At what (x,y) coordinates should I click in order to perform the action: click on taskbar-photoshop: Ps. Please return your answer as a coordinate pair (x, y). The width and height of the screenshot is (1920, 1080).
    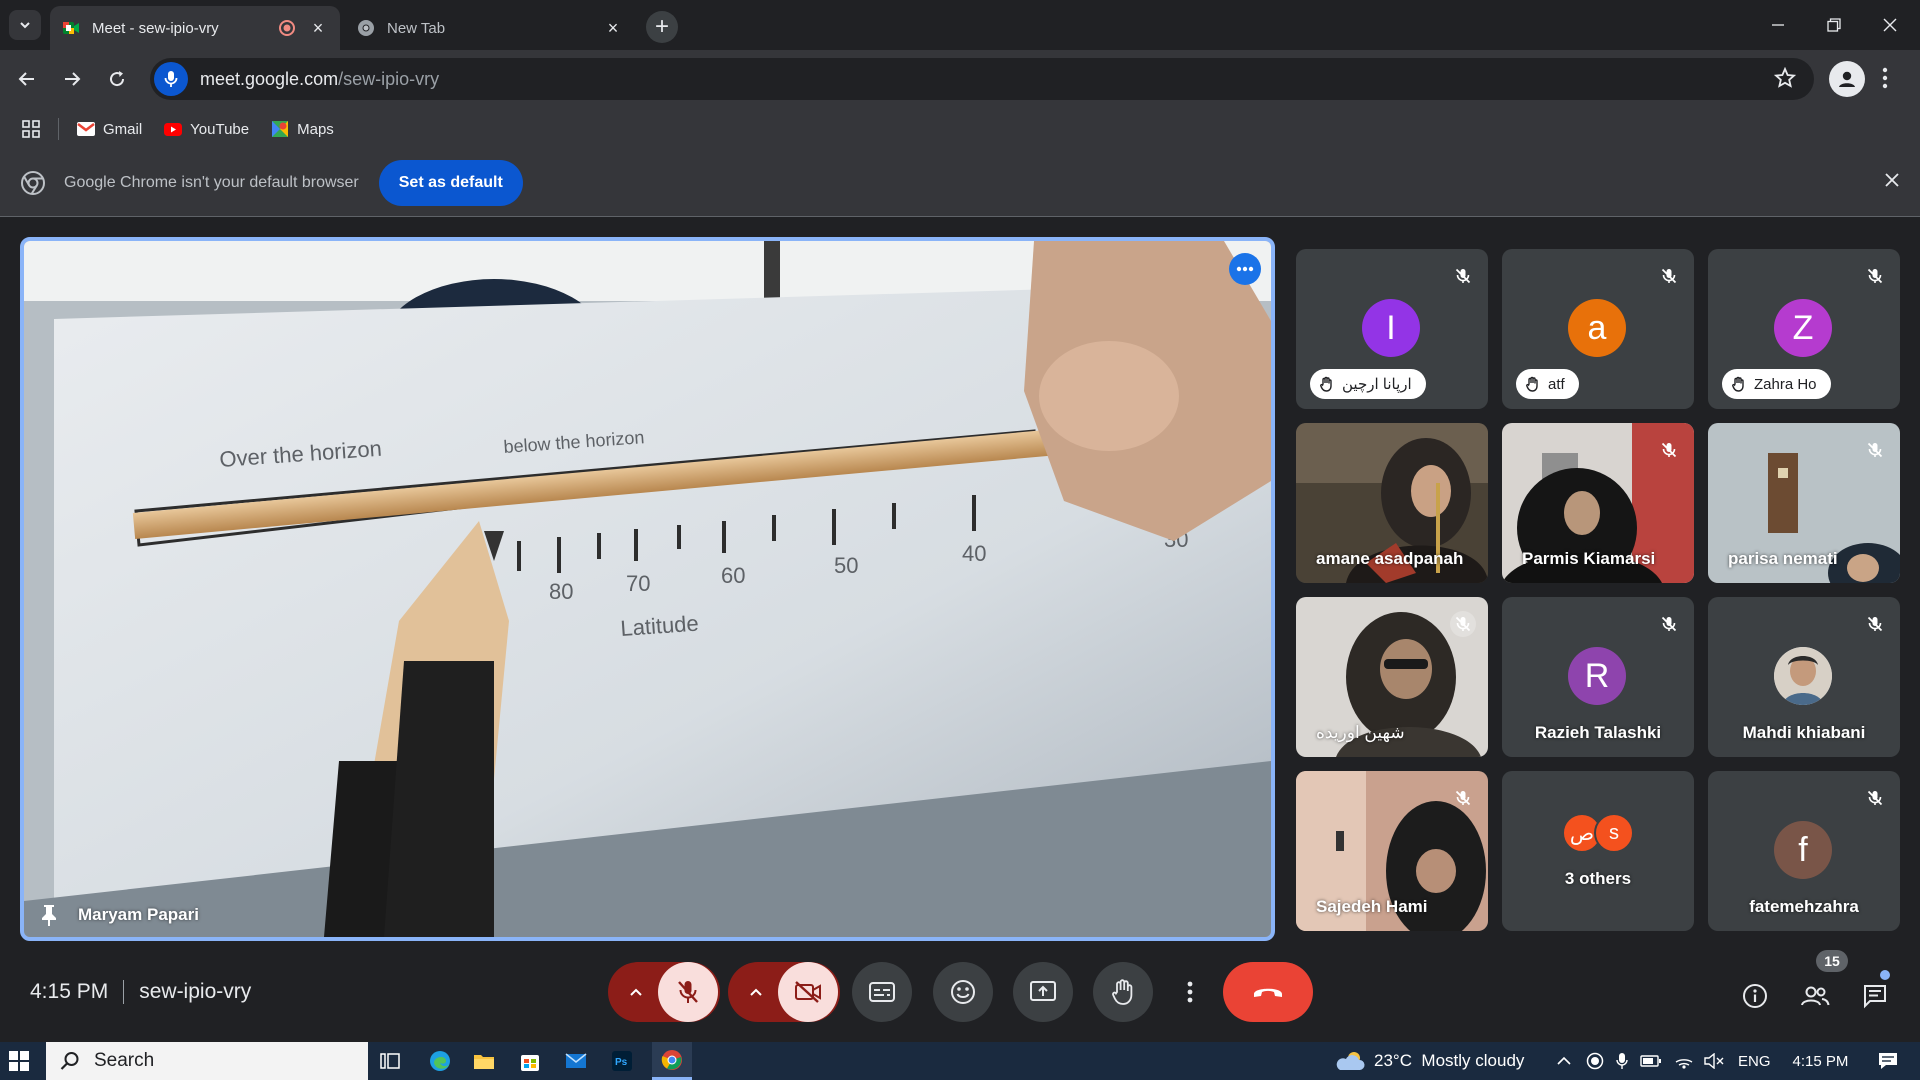
    Looking at the image, I should click on (622, 1061).